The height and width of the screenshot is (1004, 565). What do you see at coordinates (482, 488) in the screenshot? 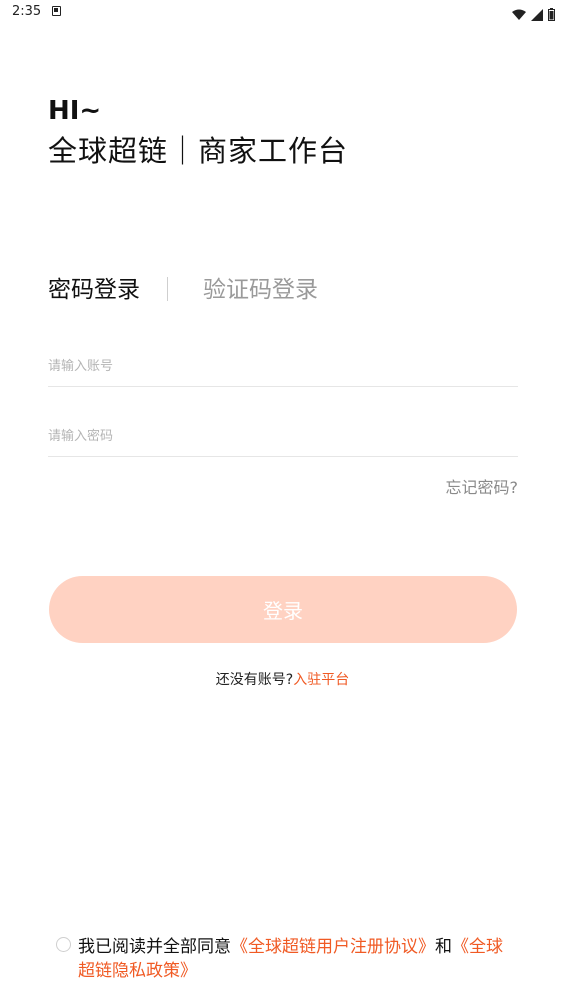
I see `forgot-password-link: 忘记密码?` at bounding box center [482, 488].